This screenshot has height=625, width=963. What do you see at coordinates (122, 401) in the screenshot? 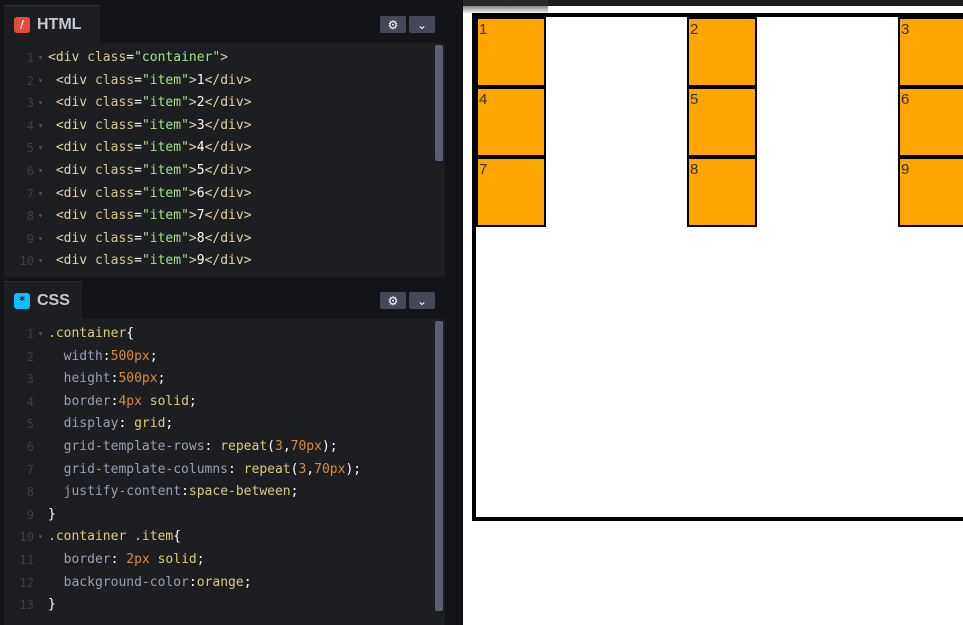
I see `code-text: border:4px solid;` at bounding box center [122, 401].